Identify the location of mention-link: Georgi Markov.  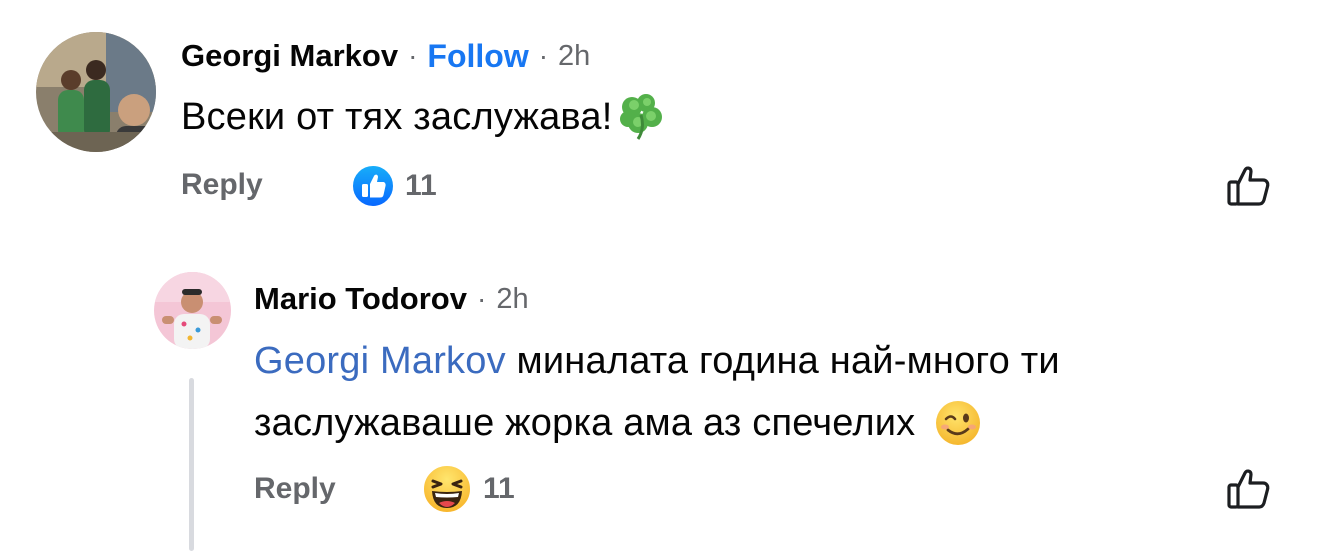
(380, 361).